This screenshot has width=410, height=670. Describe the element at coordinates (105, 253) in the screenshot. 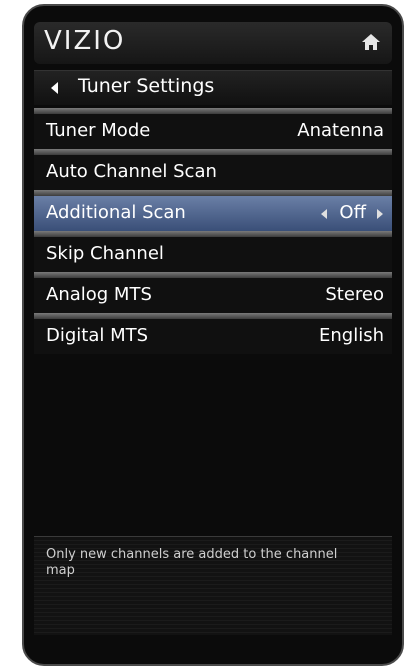

I see `menu-item-label: Skip Channel` at that location.